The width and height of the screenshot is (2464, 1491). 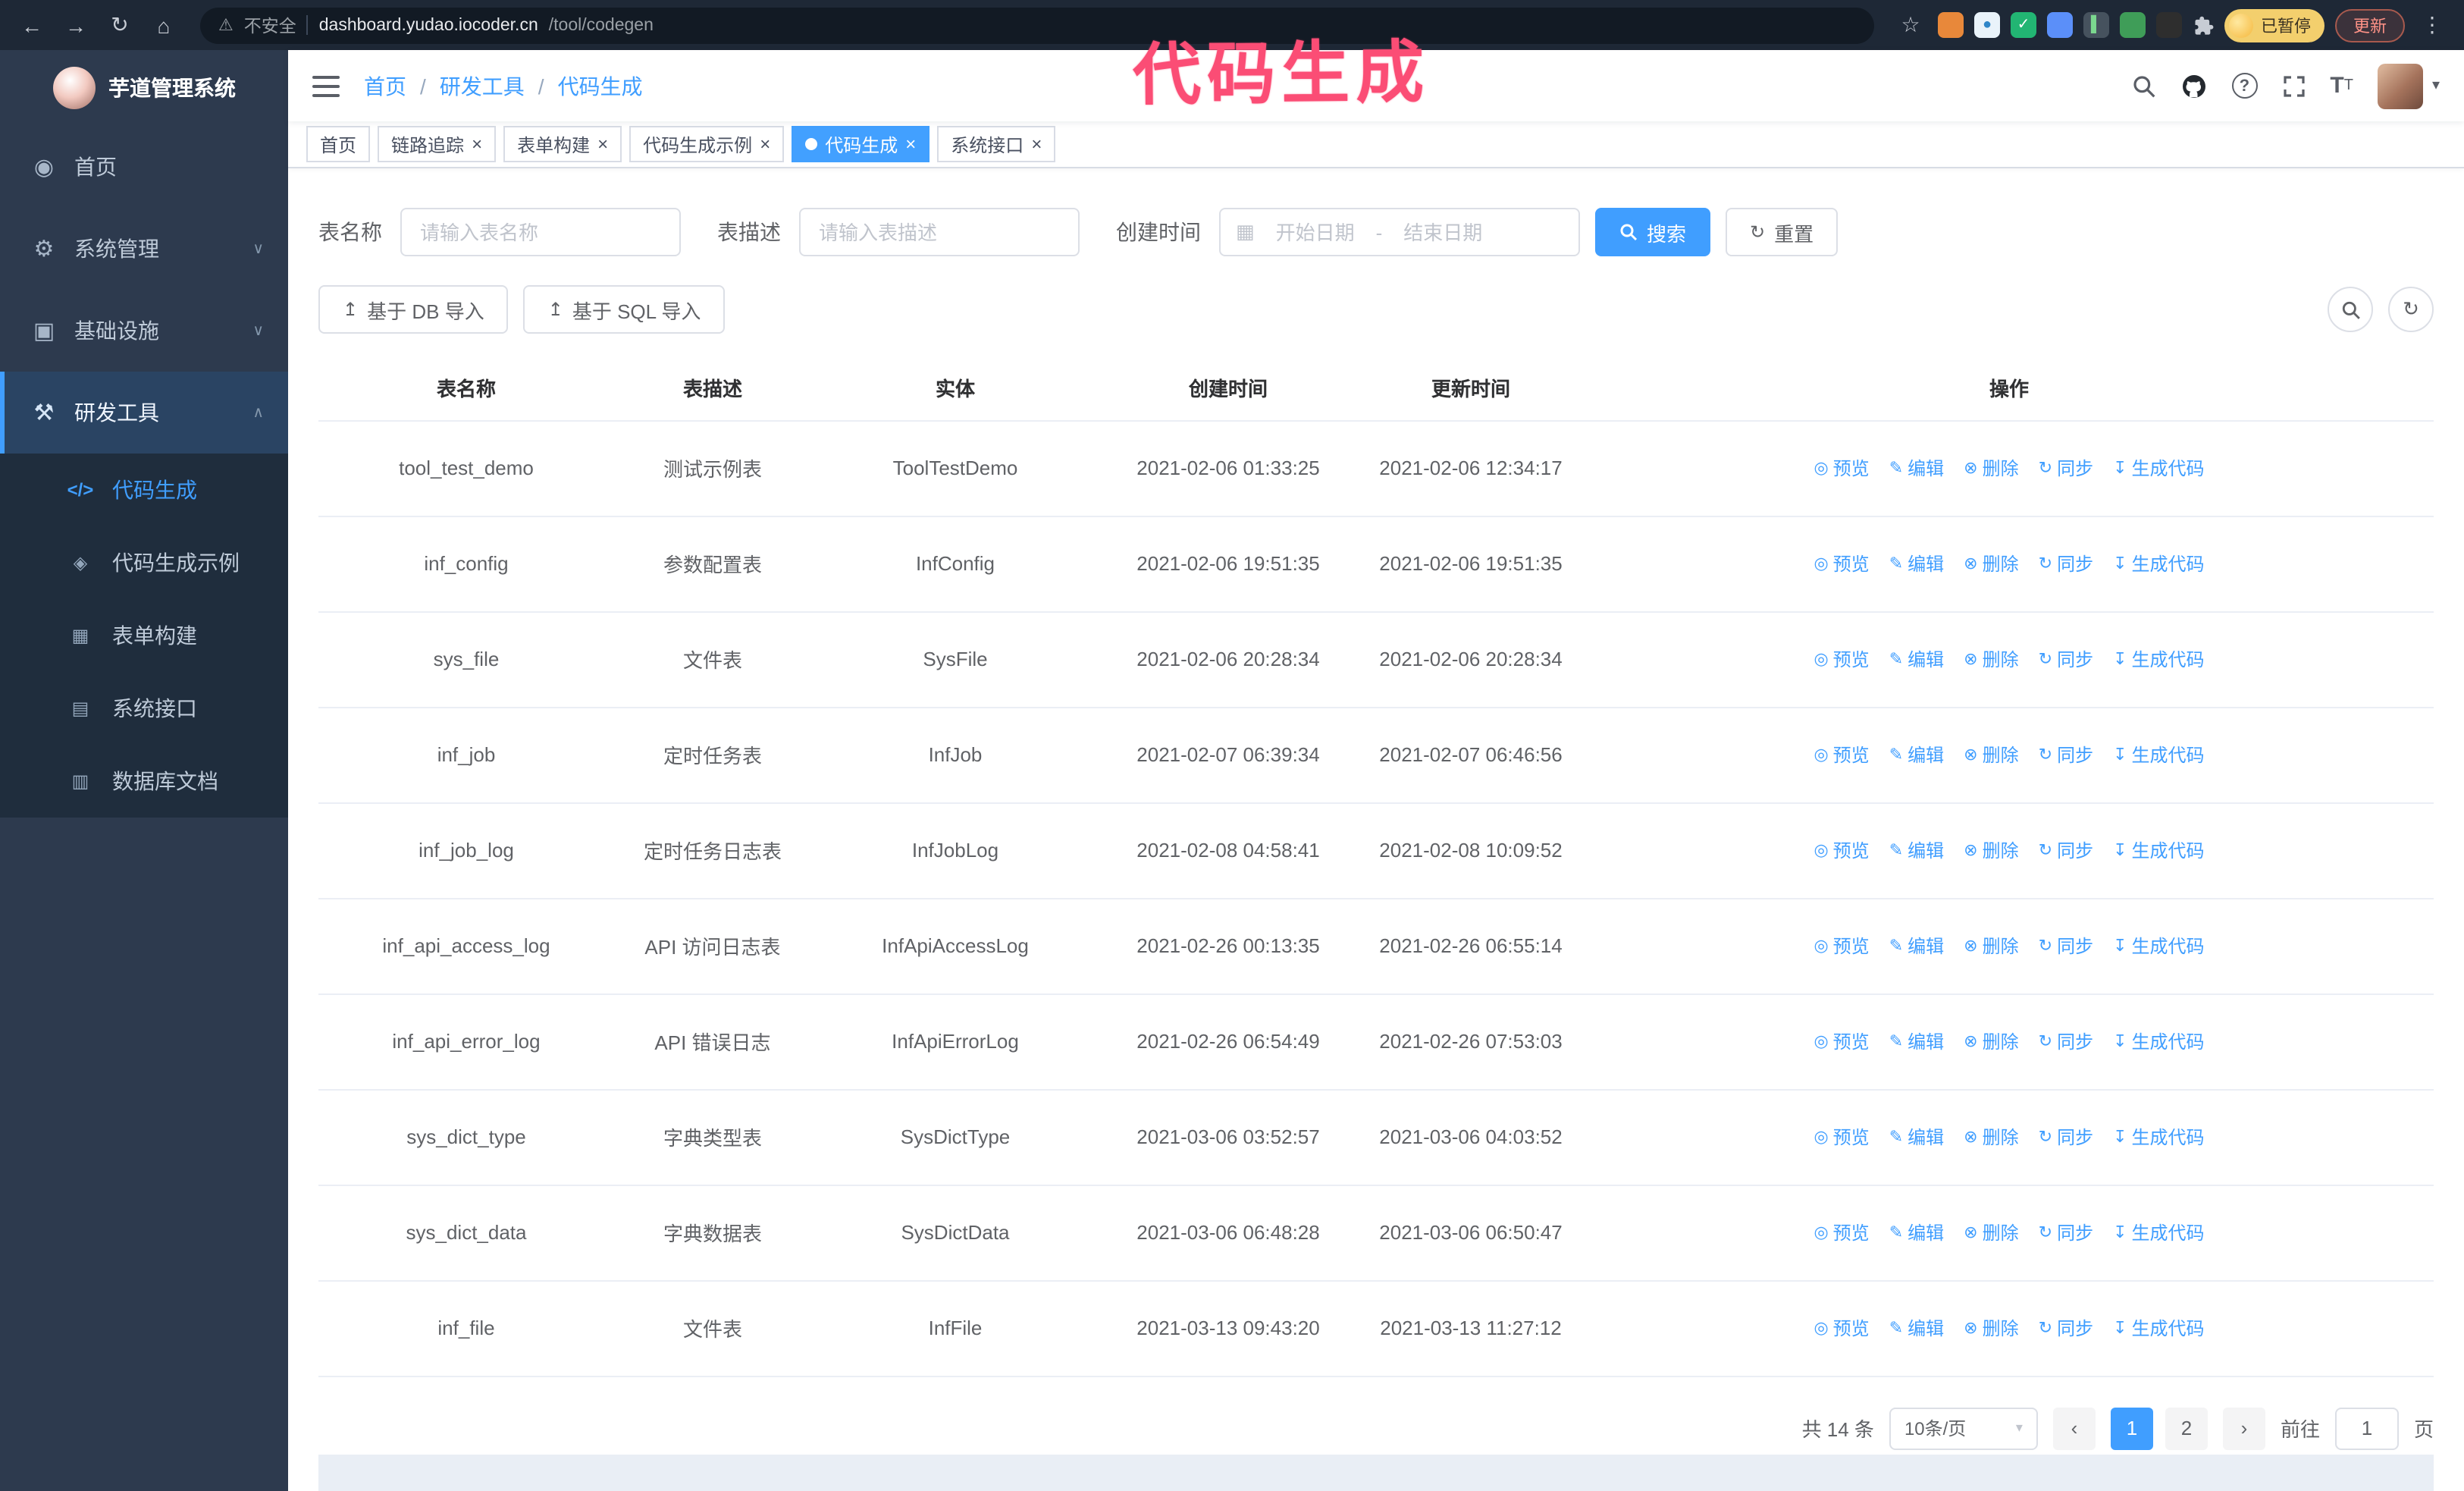 What do you see at coordinates (2186, 1428) in the screenshot?
I see `page-number-button: 2` at bounding box center [2186, 1428].